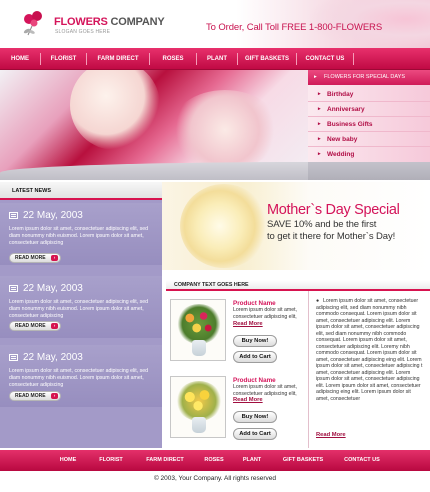 The width and height of the screenshot is (430, 492). I want to click on special-item-wedding: ▸ Wedding, so click(369, 154).